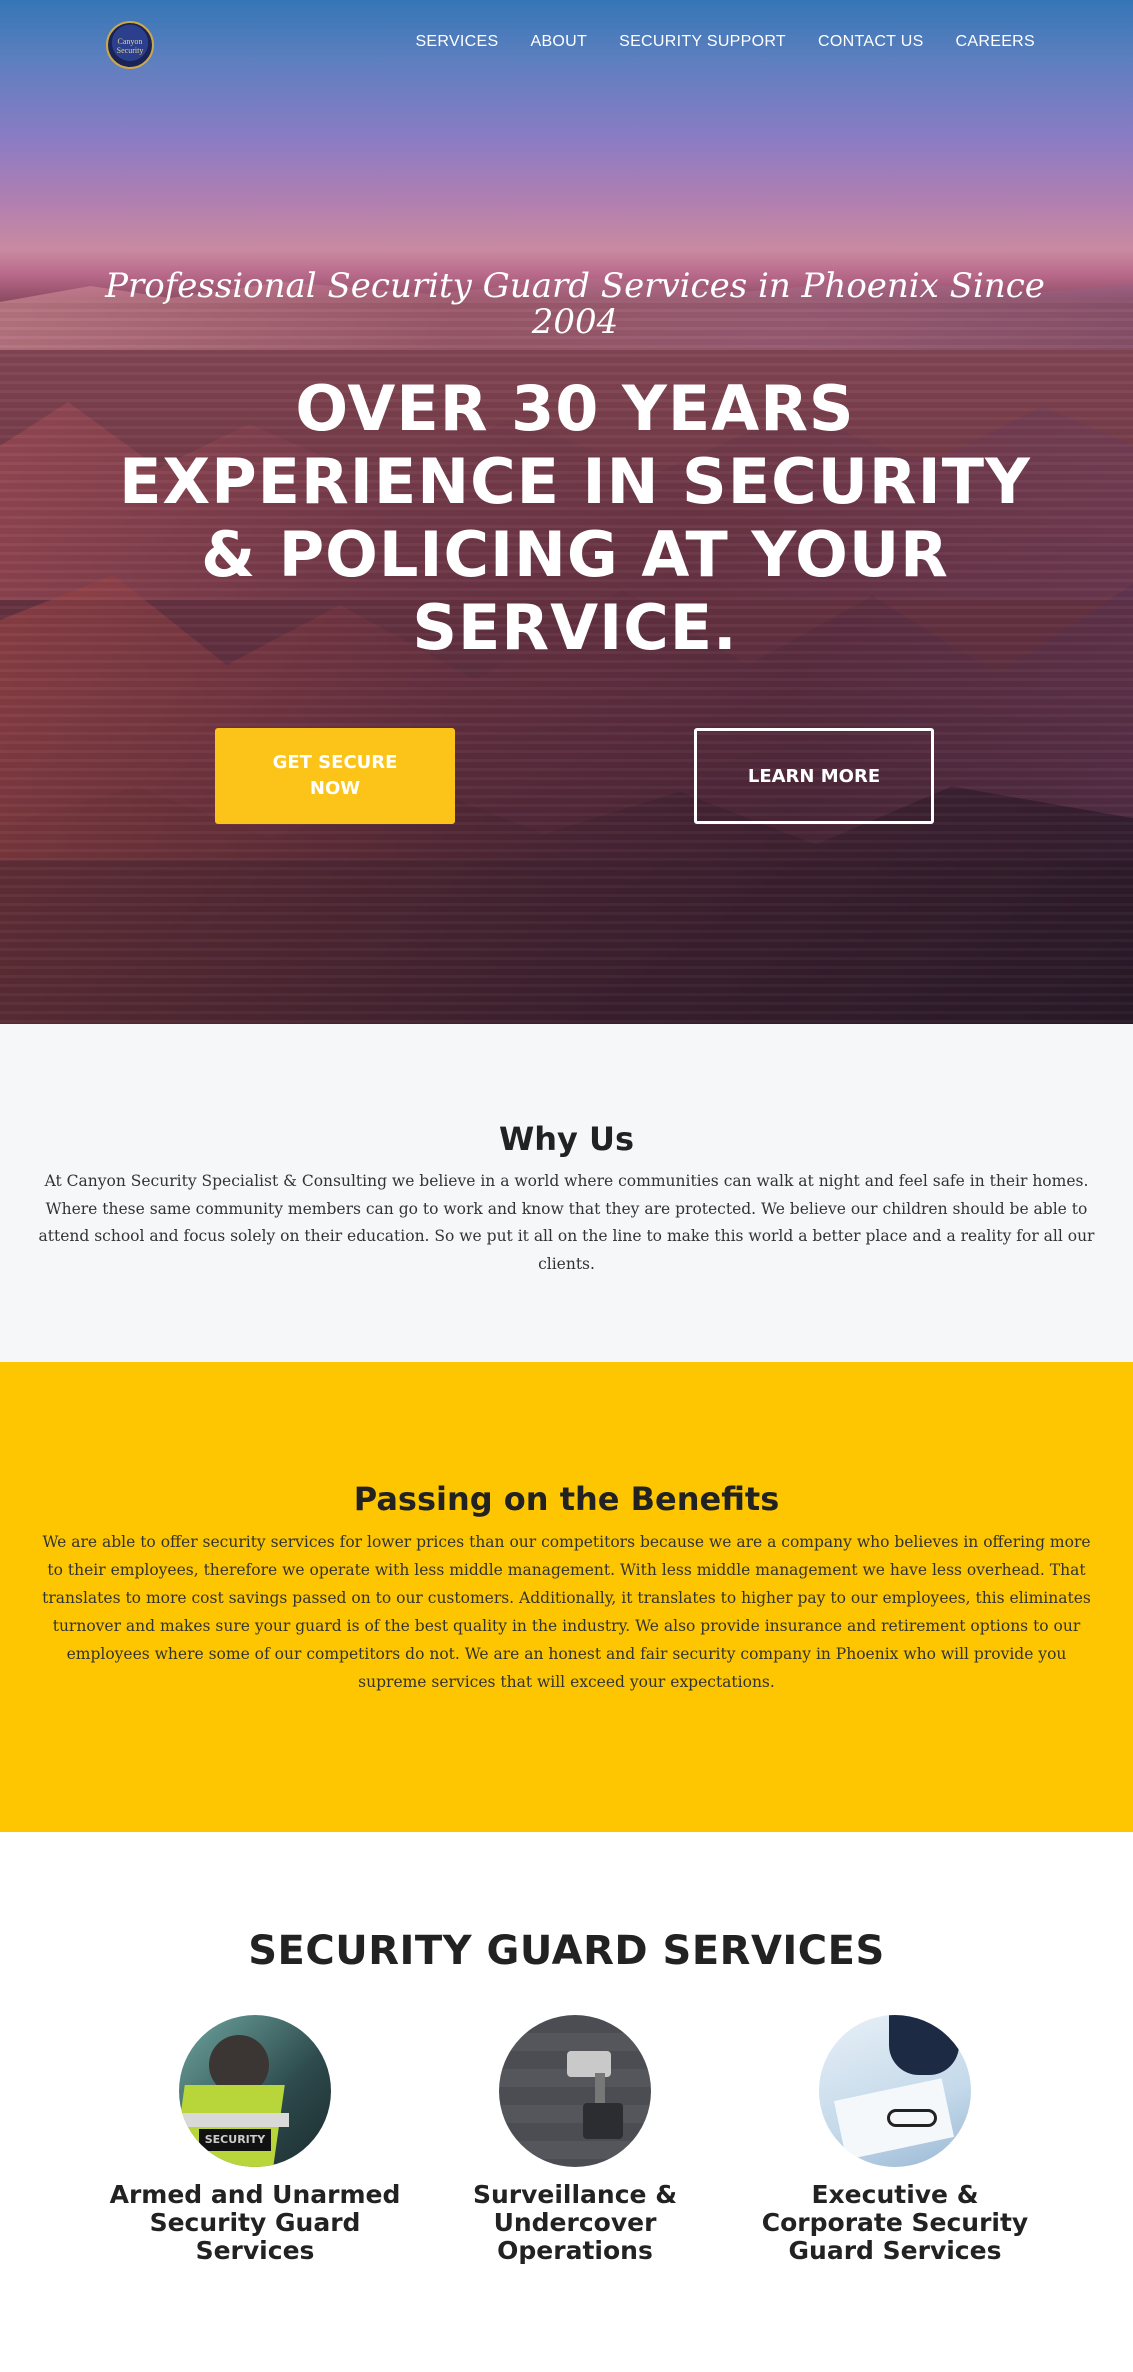 The image size is (1133, 2372). Describe the element at coordinates (912, 2118) in the screenshot. I see `glasses-icon` at that location.